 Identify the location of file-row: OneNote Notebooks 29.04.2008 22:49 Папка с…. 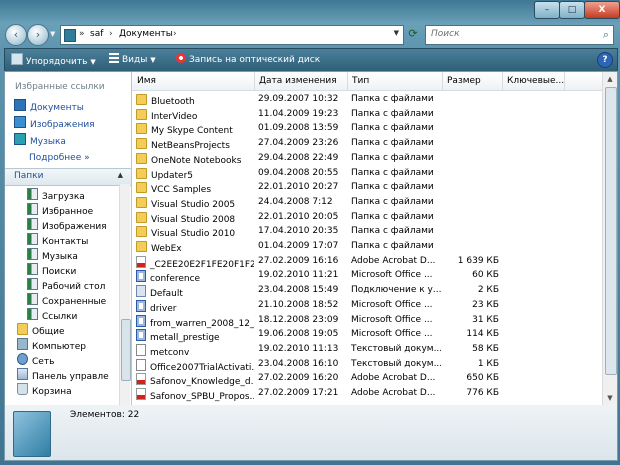
(367, 158).